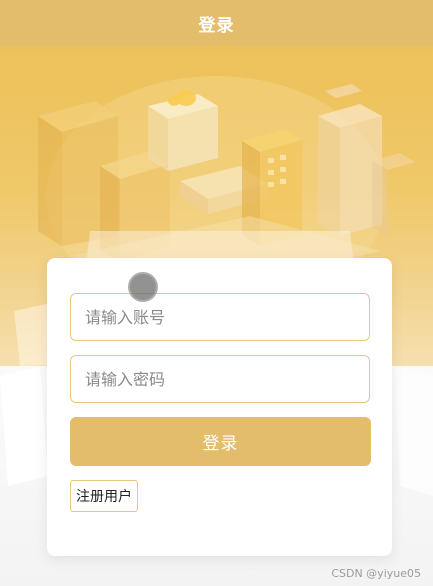 The width and height of the screenshot is (433, 586). I want to click on page-title: 登录, so click(216, 25).